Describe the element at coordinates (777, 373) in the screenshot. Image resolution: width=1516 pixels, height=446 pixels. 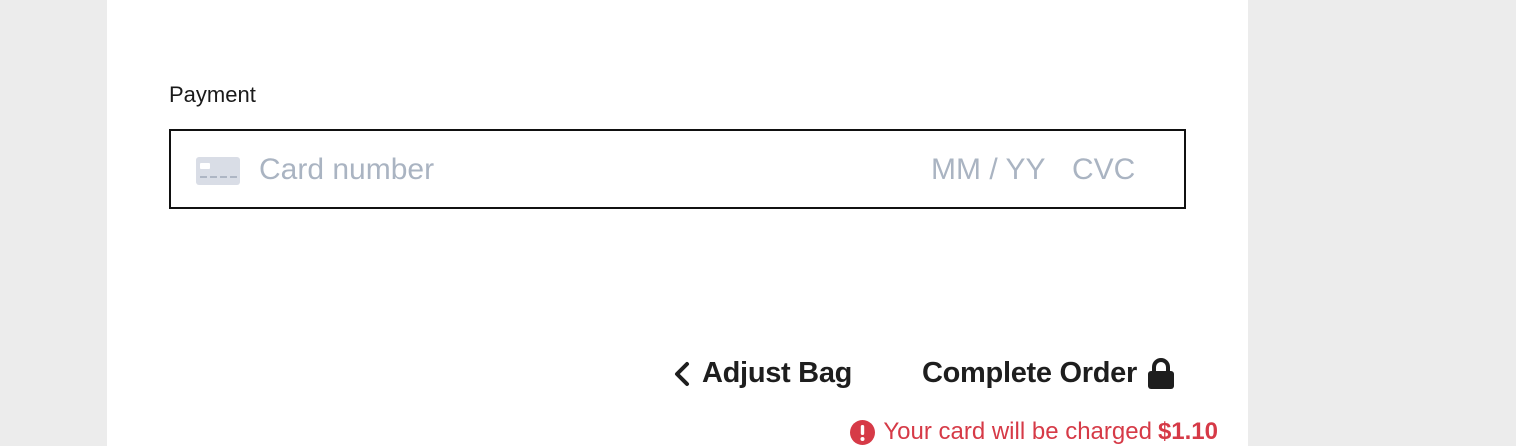
I see `adjust-bag-label: Adjust Bag` at that location.